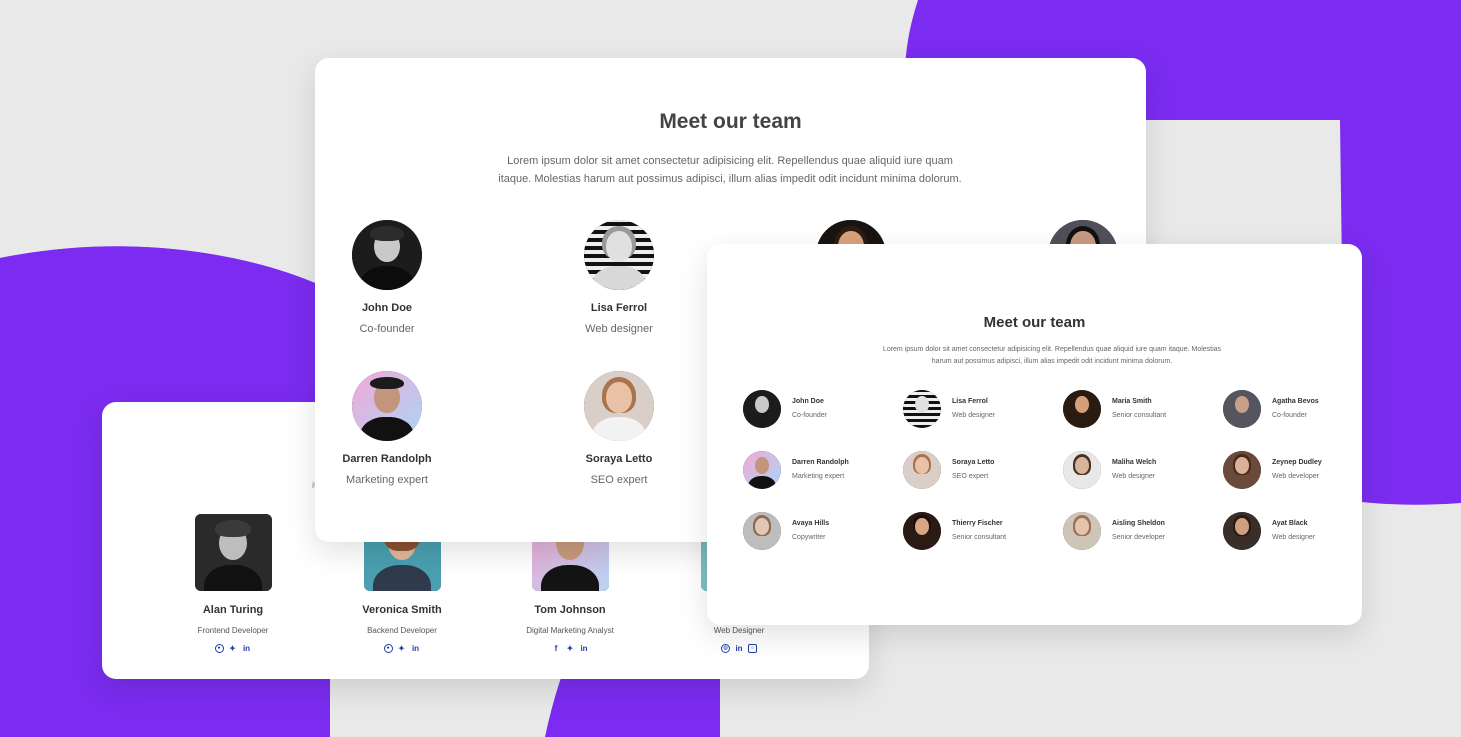 The height and width of the screenshot is (737, 1461). What do you see at coordinates (1138, 410) in the screenshot?
I see `team-member-card: Maria Smith Senior consultant` at bounding box center [1138, 410].